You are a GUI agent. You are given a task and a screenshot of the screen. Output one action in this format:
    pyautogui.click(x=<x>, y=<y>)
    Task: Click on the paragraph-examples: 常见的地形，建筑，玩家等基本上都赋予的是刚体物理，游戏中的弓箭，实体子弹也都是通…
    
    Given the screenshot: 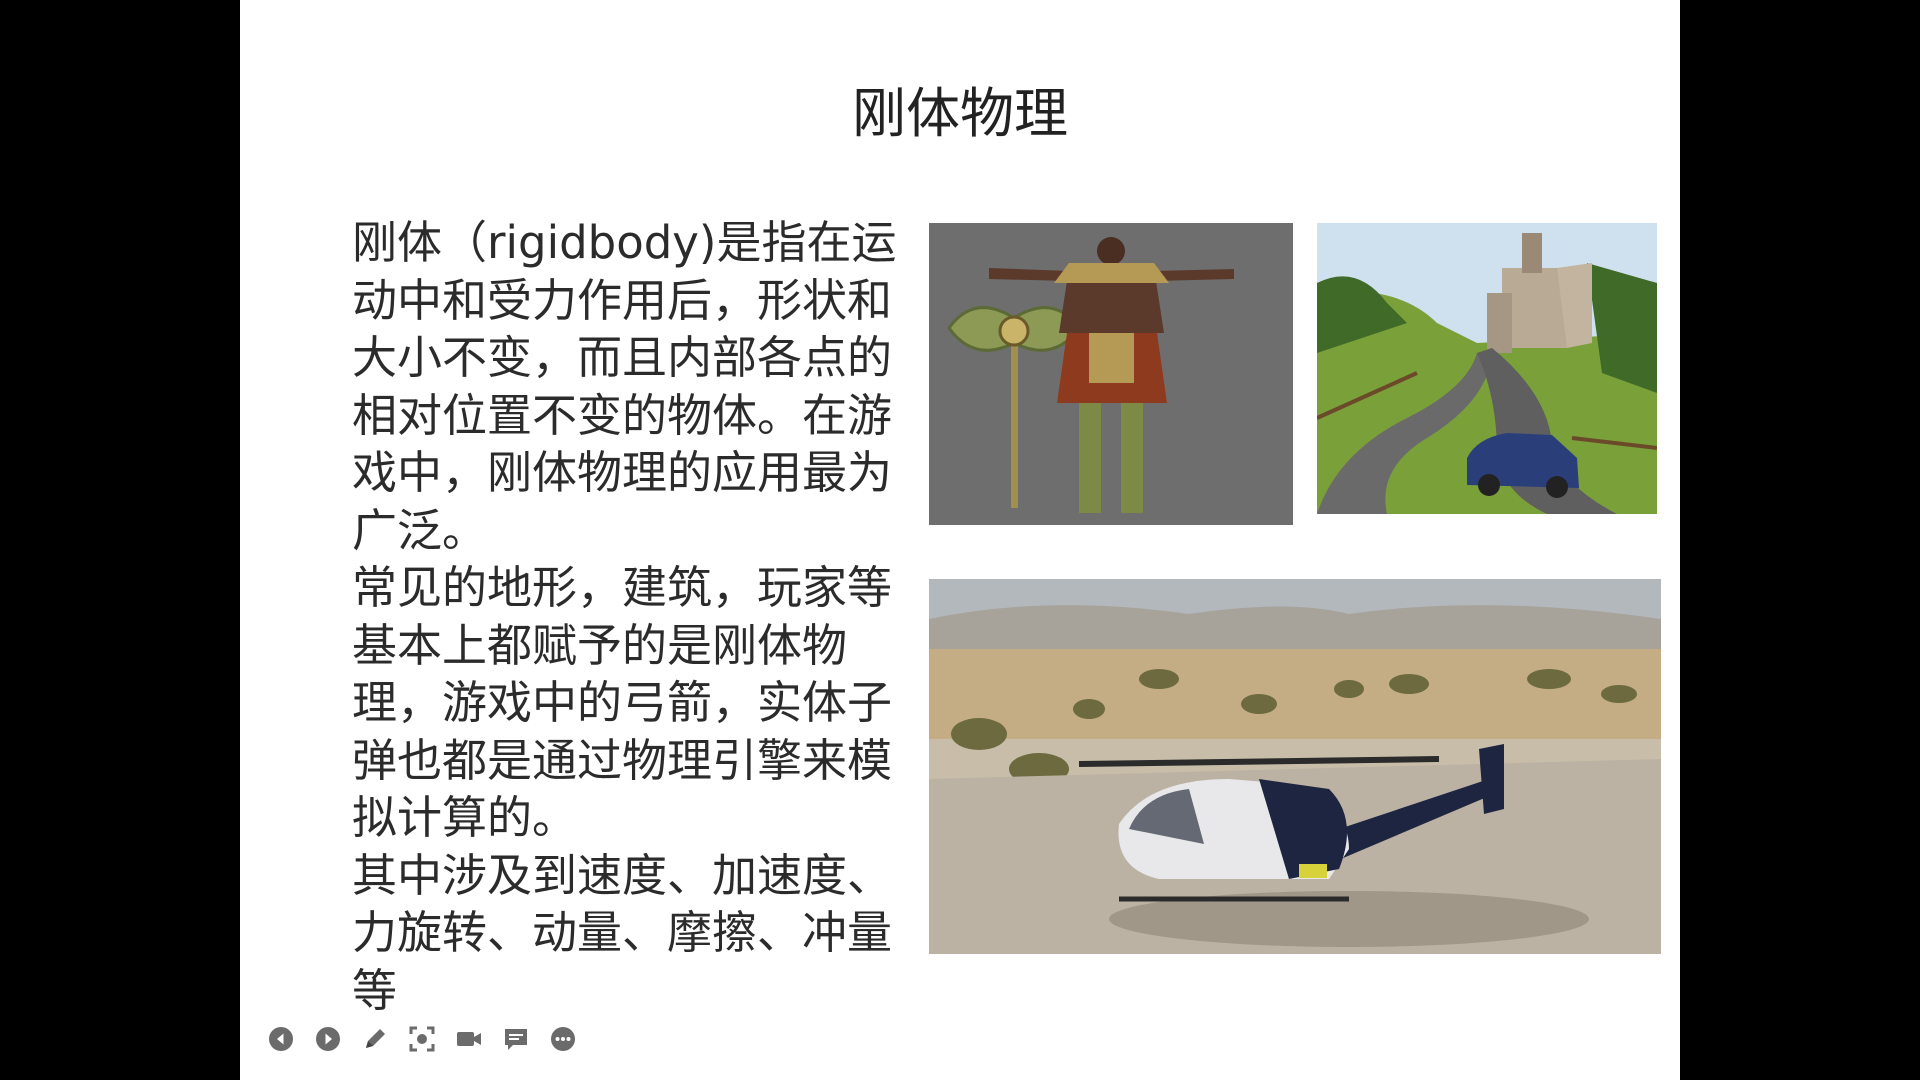 What is the action you would take?
    pyautogui.click(x=622, y=702)
    